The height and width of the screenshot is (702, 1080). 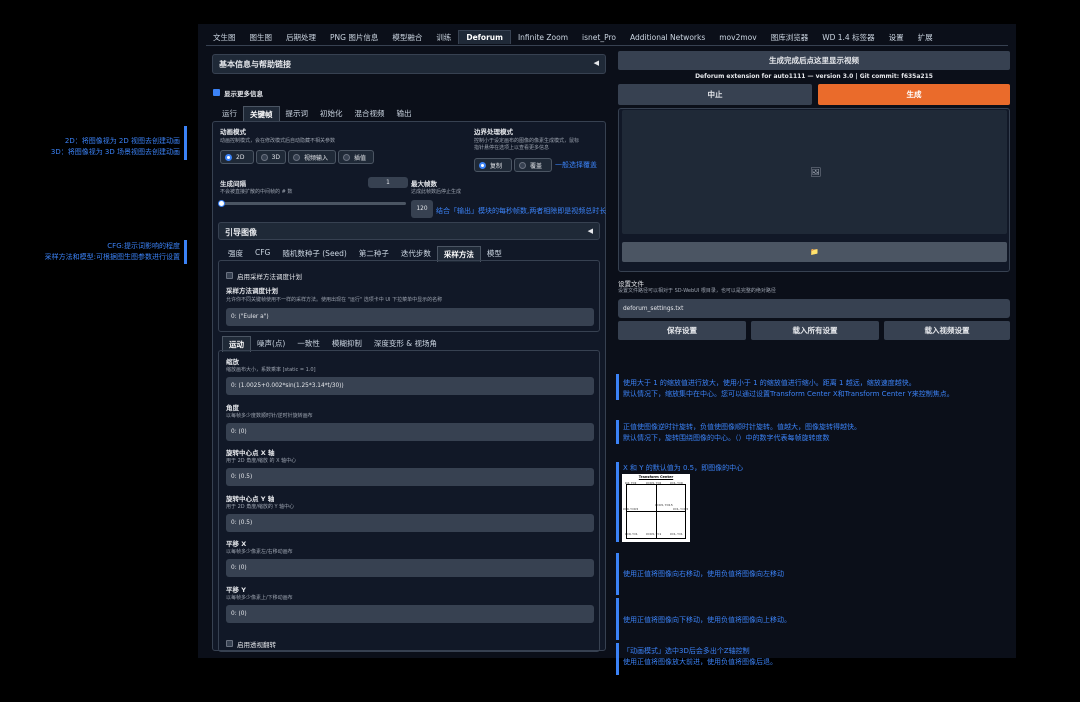 What do you see at coordinates (631, 483) in the screenshot?
I see `diagram-label: 0,0; Y=0` at bounding box center [631, 483].